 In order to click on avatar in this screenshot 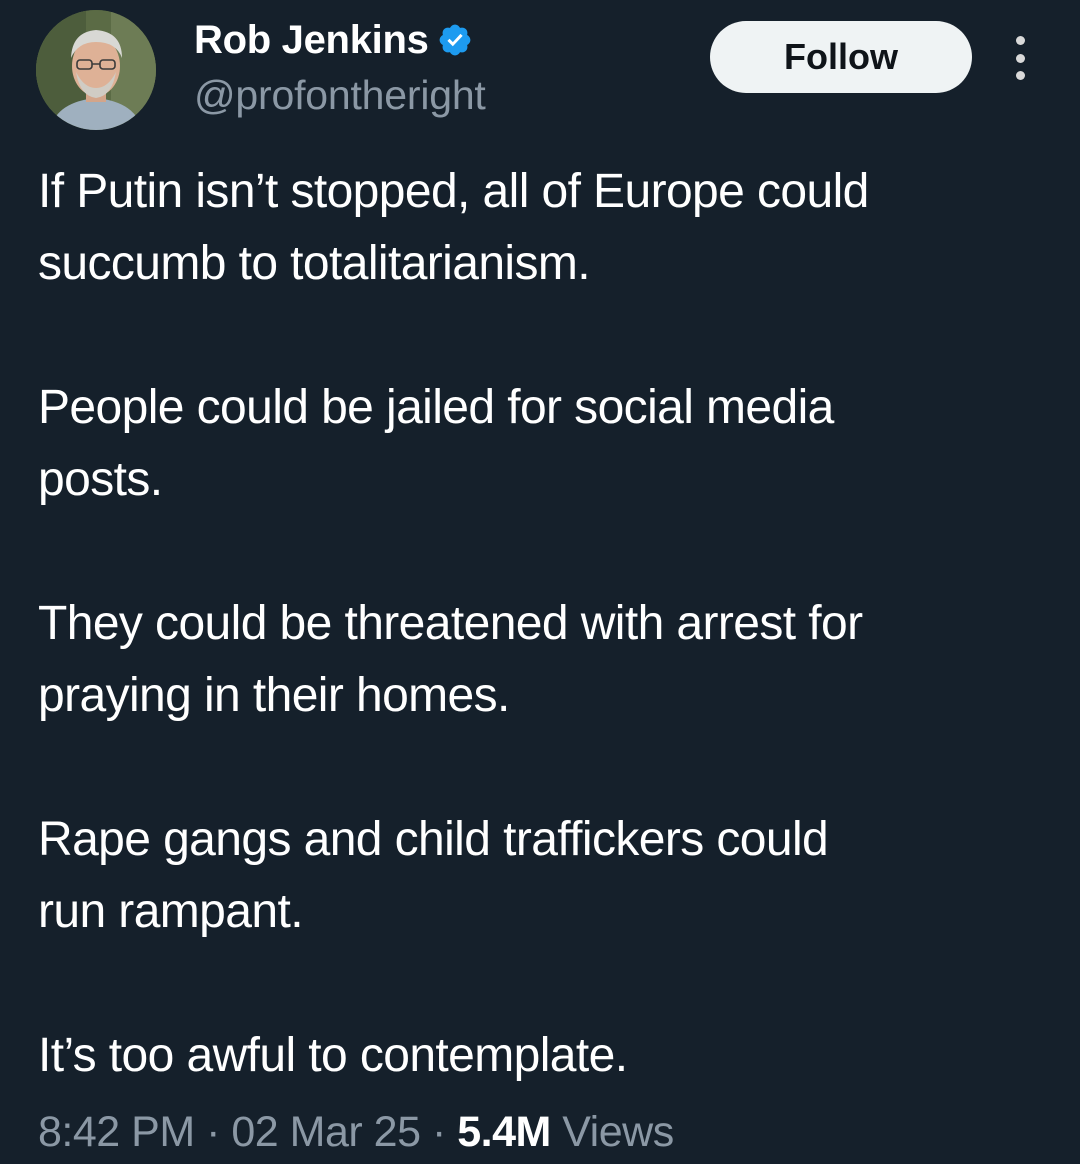, I will do `click(96, 70)`.